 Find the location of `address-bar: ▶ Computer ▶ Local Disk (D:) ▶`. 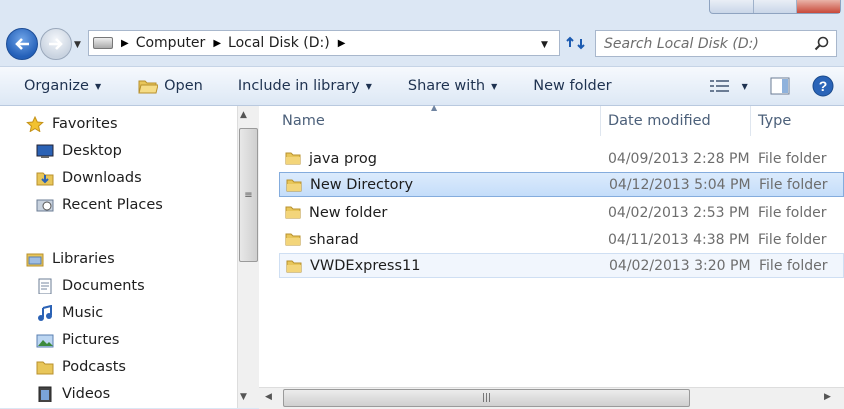

address-bar: ▶ Computer ▶ Local Disk (D:) ▶ is located at coordinates (324, 43).